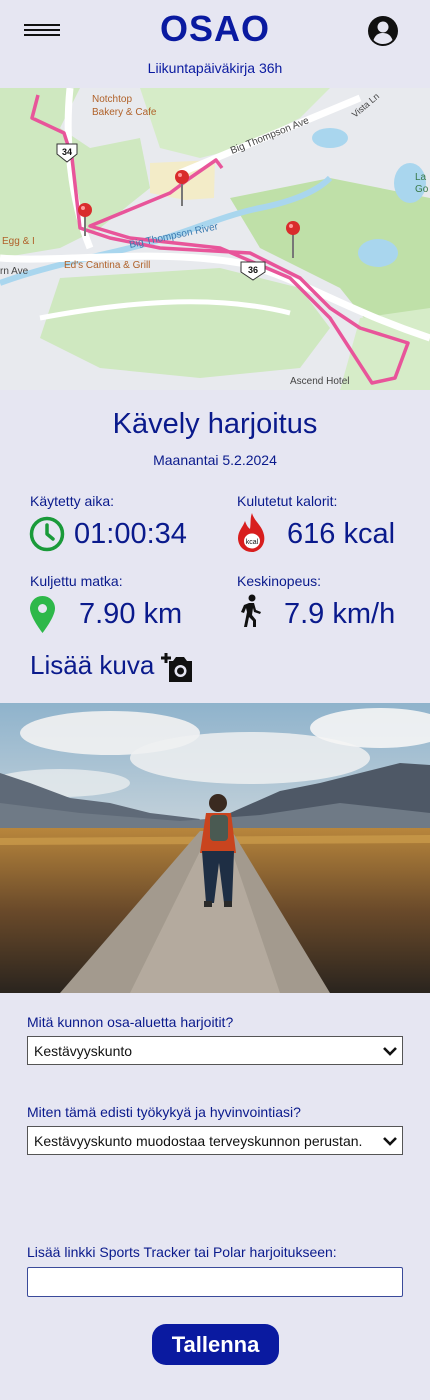 The image size is (430, 1400). Describe the element at coordinates (131, 614) in the screenshot. I see `distance-value: 7.90 km` at that location.